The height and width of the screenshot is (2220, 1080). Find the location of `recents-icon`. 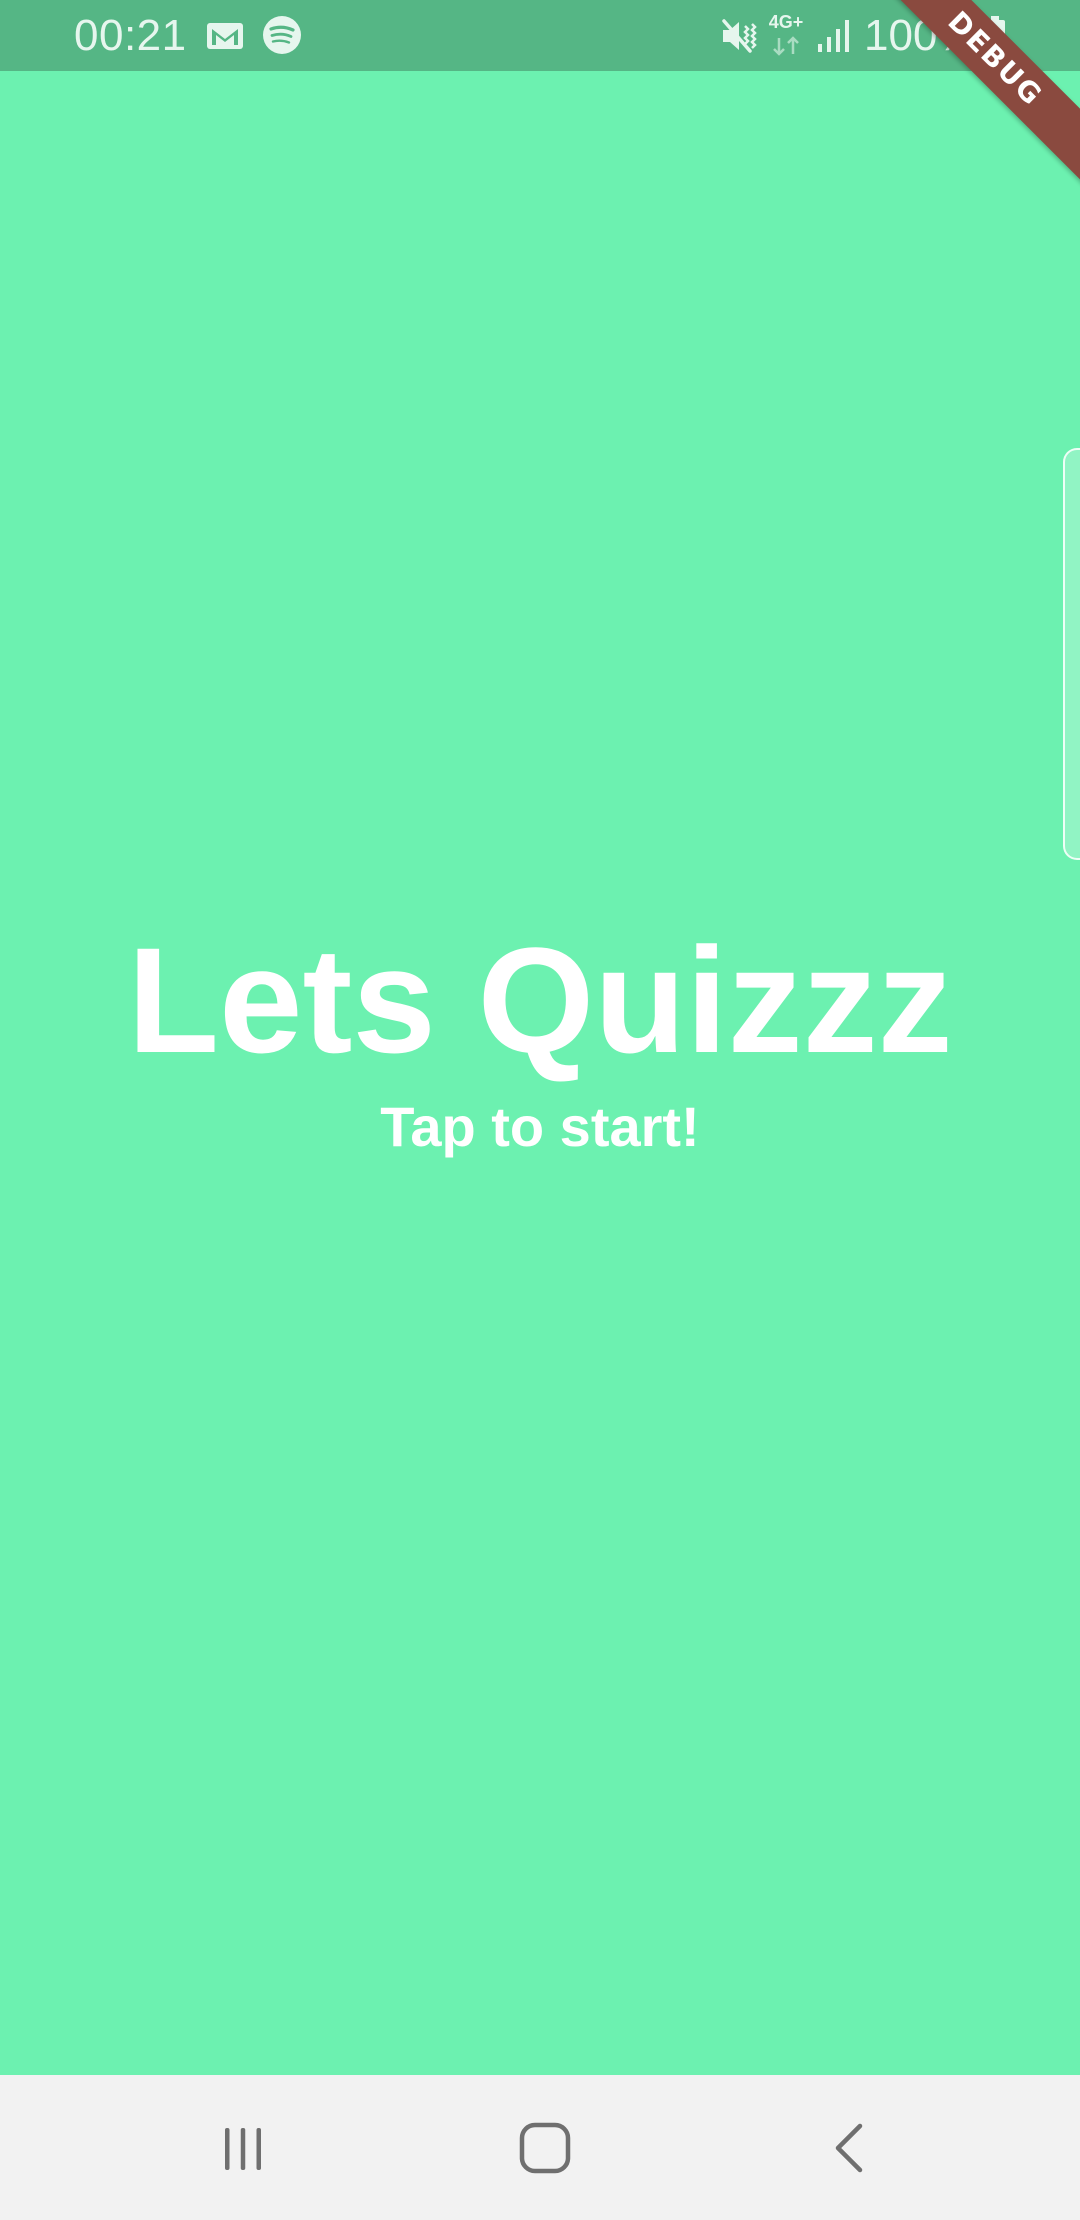

recents-icon is located at coordinates (243, 2148).